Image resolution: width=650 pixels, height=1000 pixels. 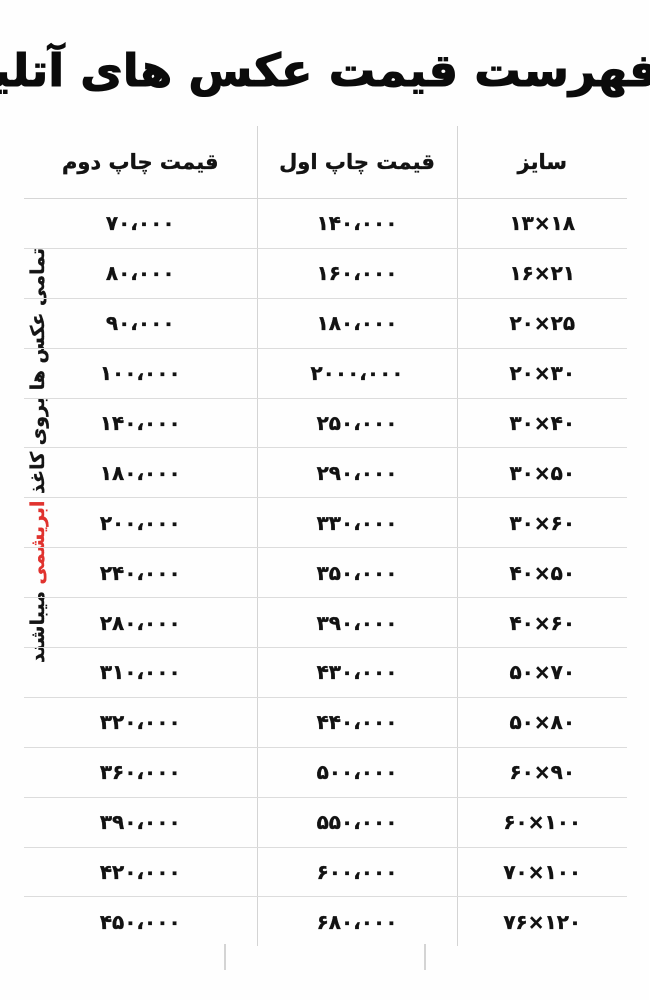 I want to click on cell-size: ۴۰×۵۰, so click(x=542, y=573).